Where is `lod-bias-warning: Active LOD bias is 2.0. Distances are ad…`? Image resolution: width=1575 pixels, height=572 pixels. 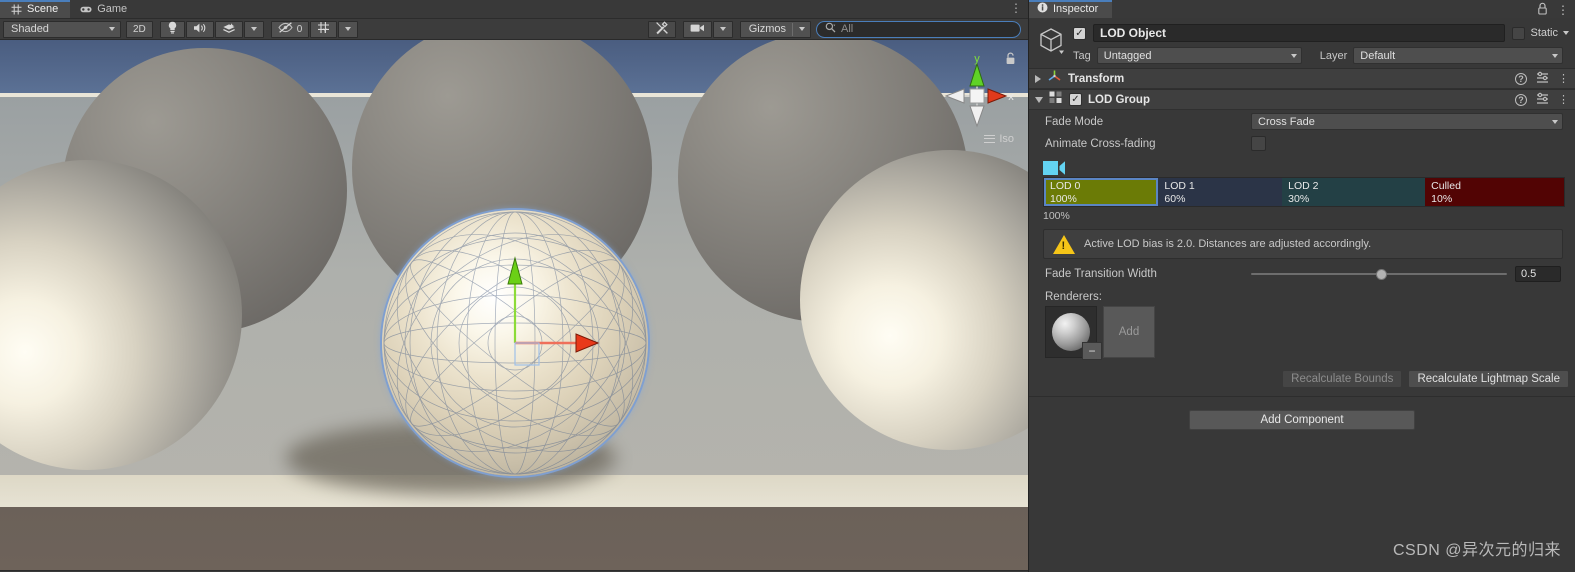 lod-bias-warning: Active LOD bias is 2.0. Distances are ad… is located at coordinates (1303, 244).